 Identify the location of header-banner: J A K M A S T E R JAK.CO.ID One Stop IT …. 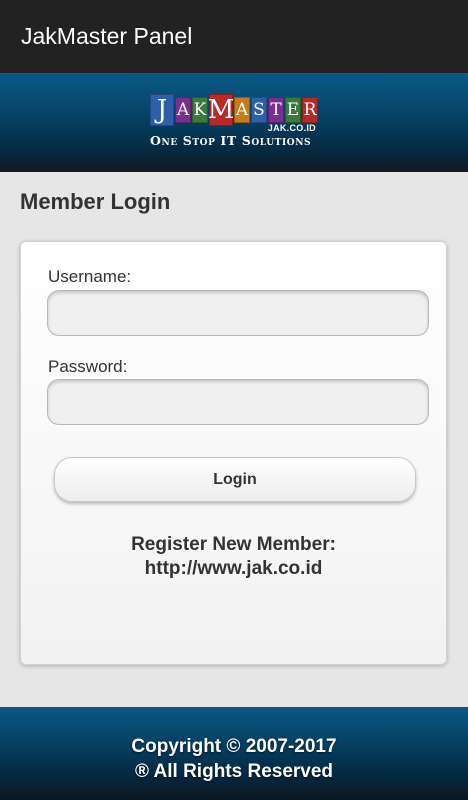
(234, 122).